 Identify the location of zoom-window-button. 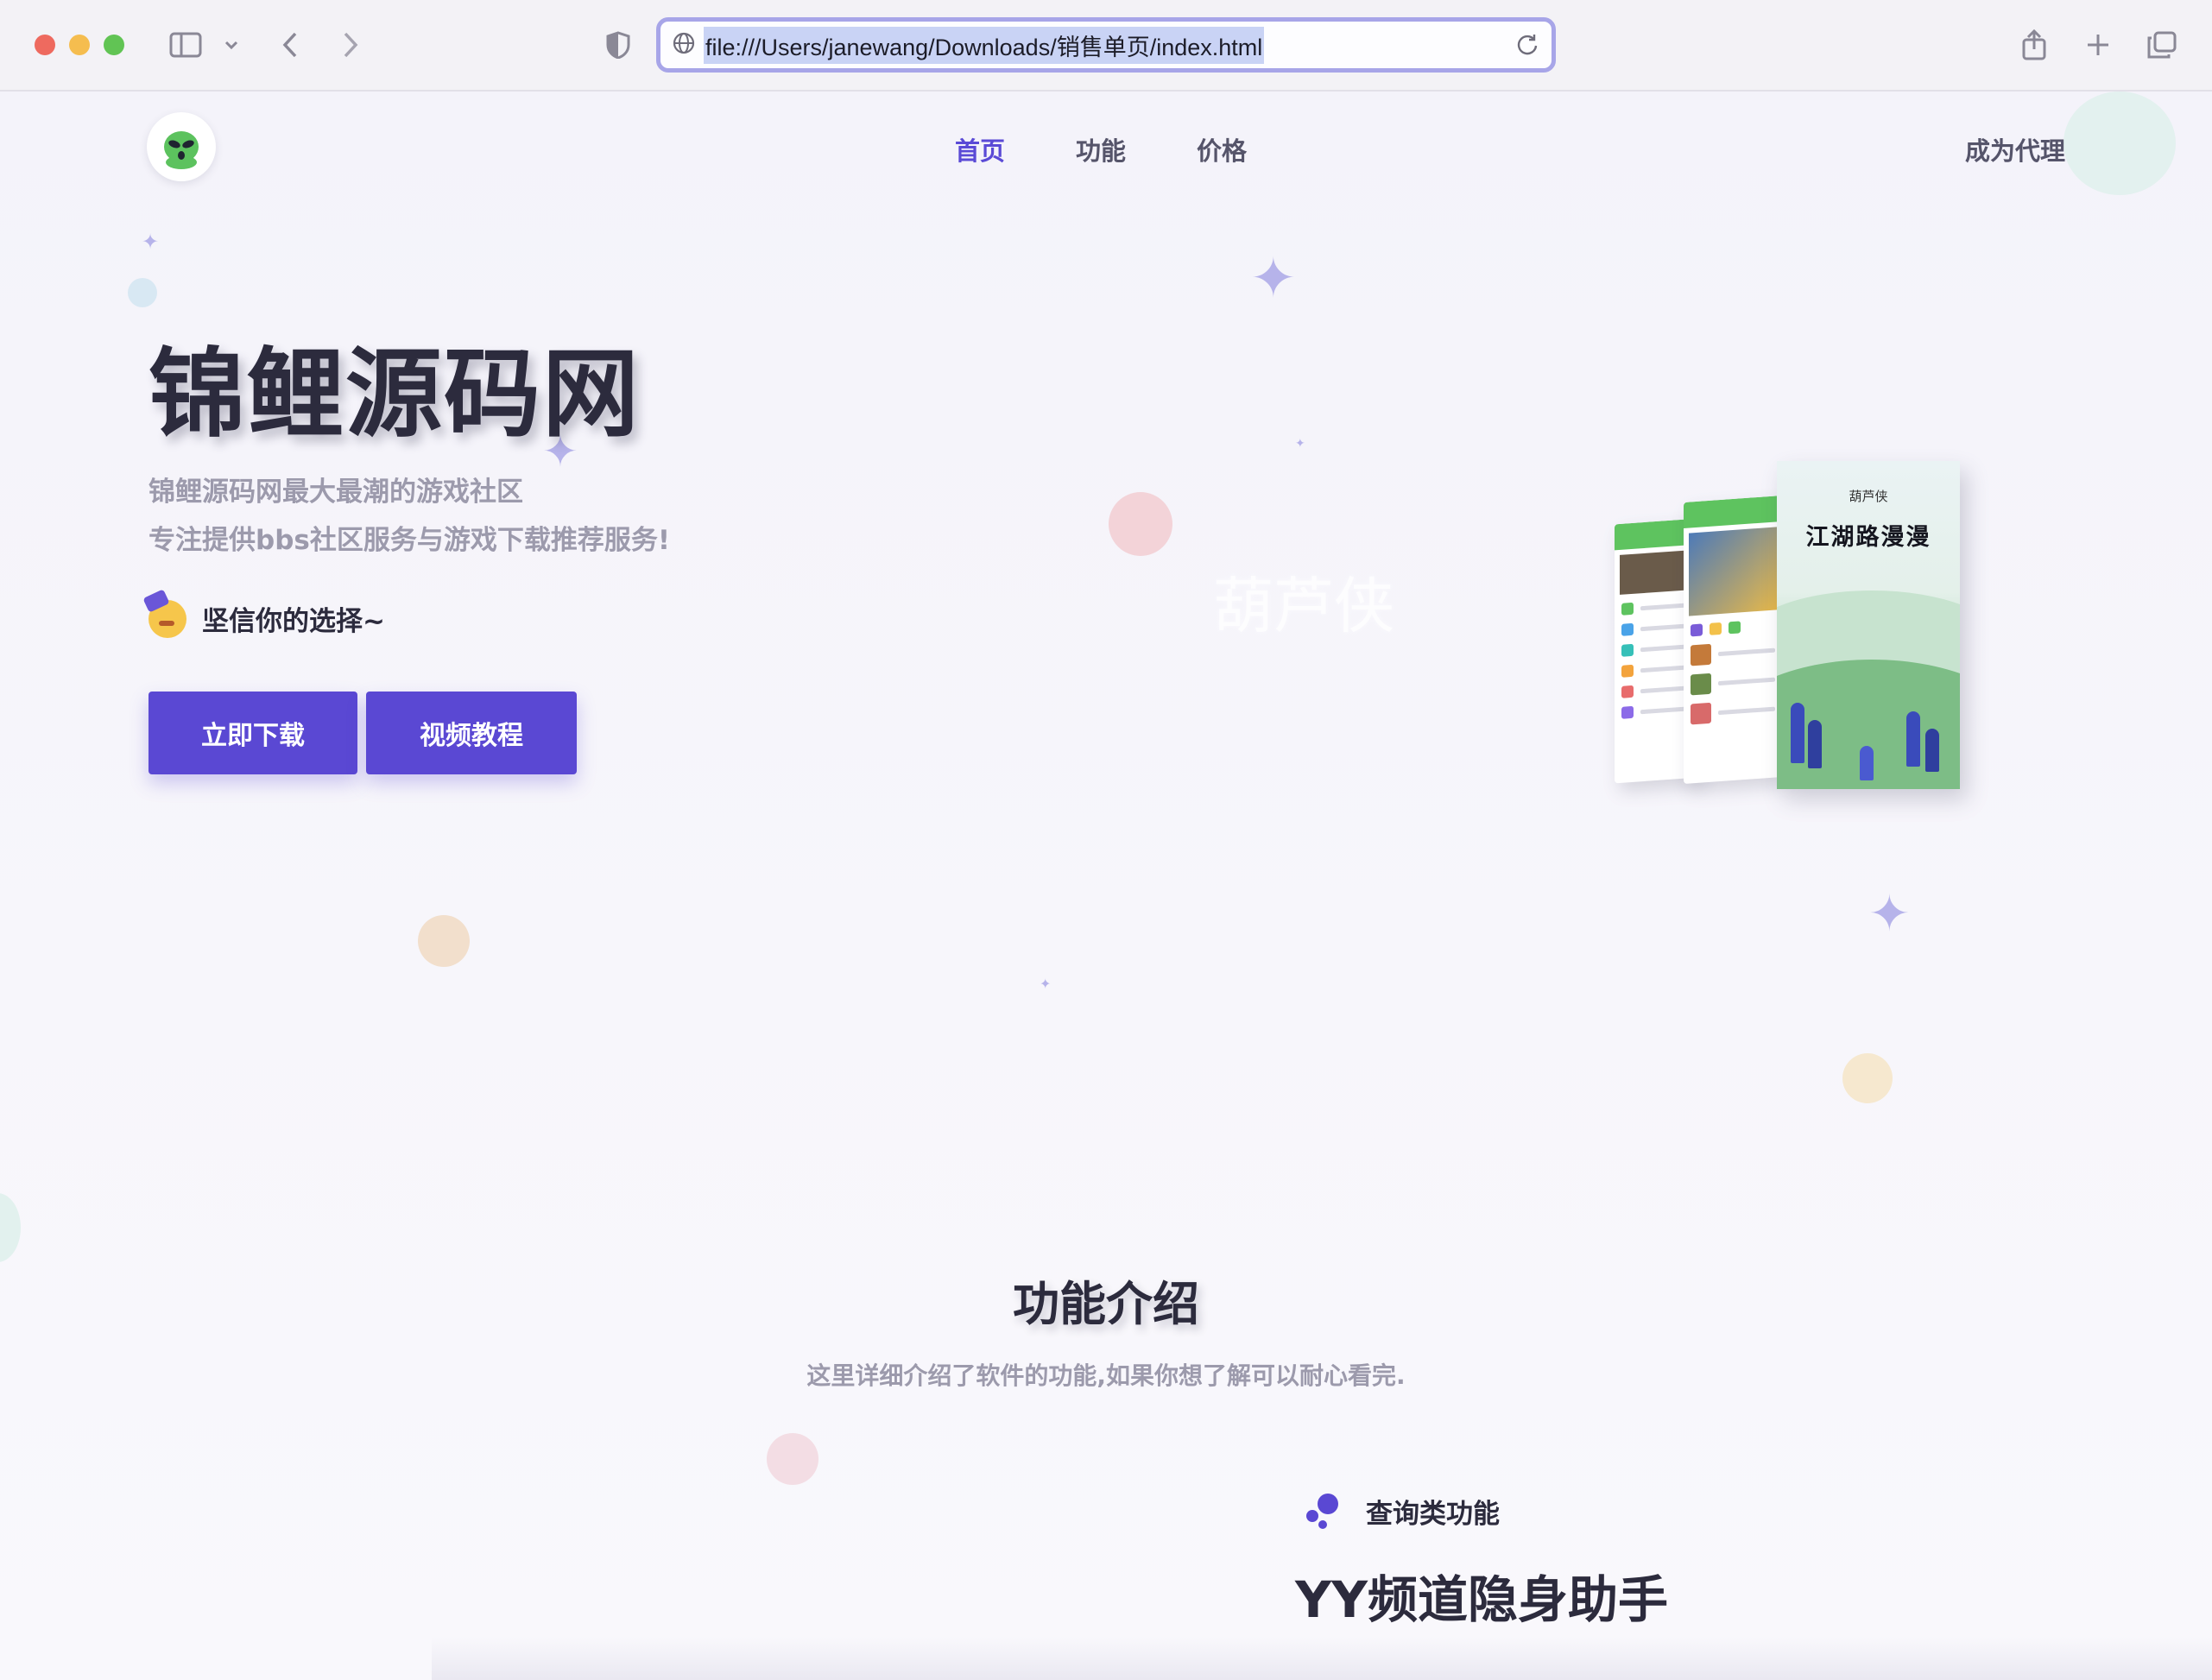
(114, 45).